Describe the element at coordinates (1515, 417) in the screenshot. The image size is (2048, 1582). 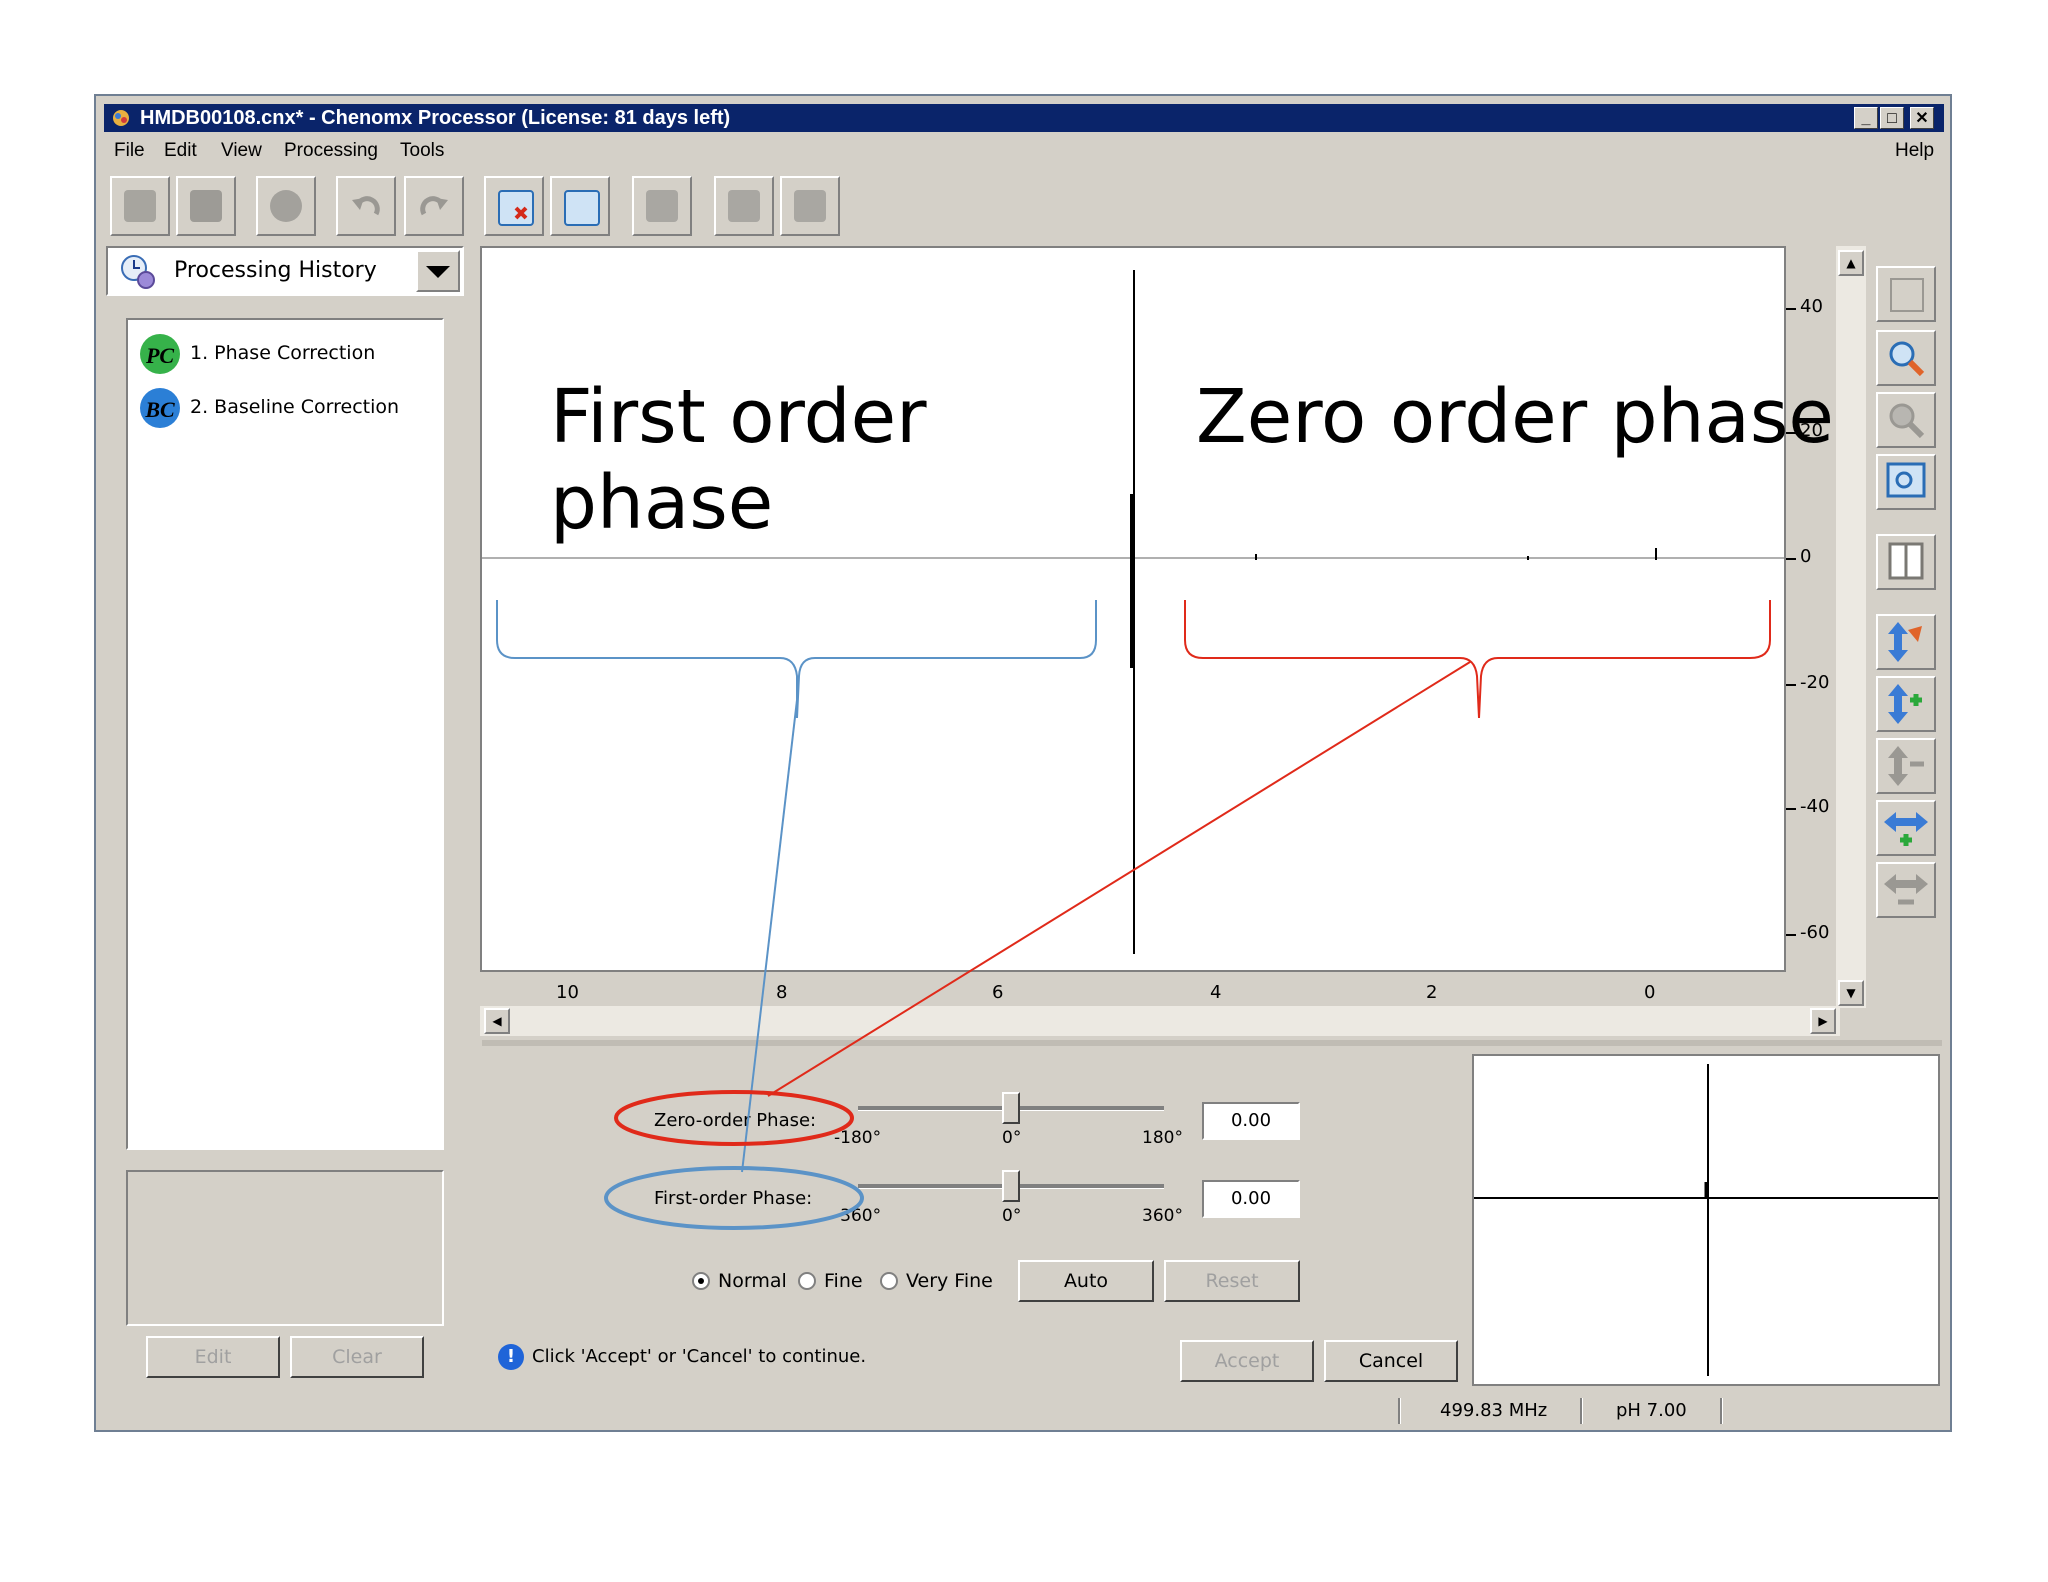
I see `zero-order-phase-annotation: Zero order phase` at that location.